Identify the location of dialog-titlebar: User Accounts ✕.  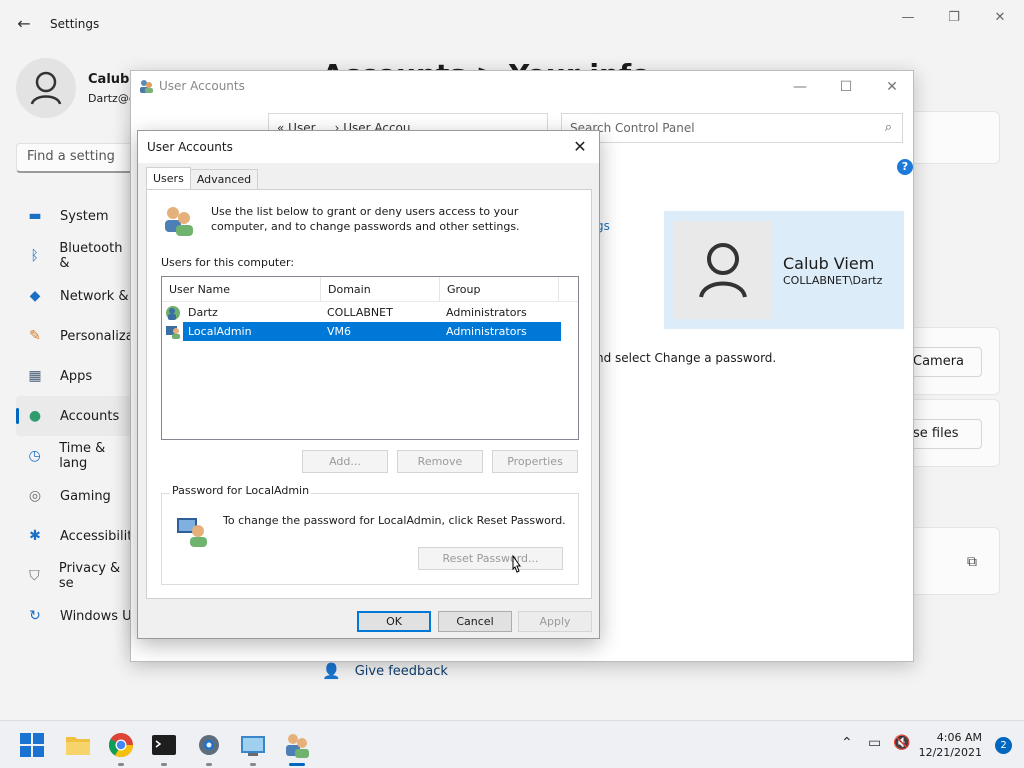
(368, 147).